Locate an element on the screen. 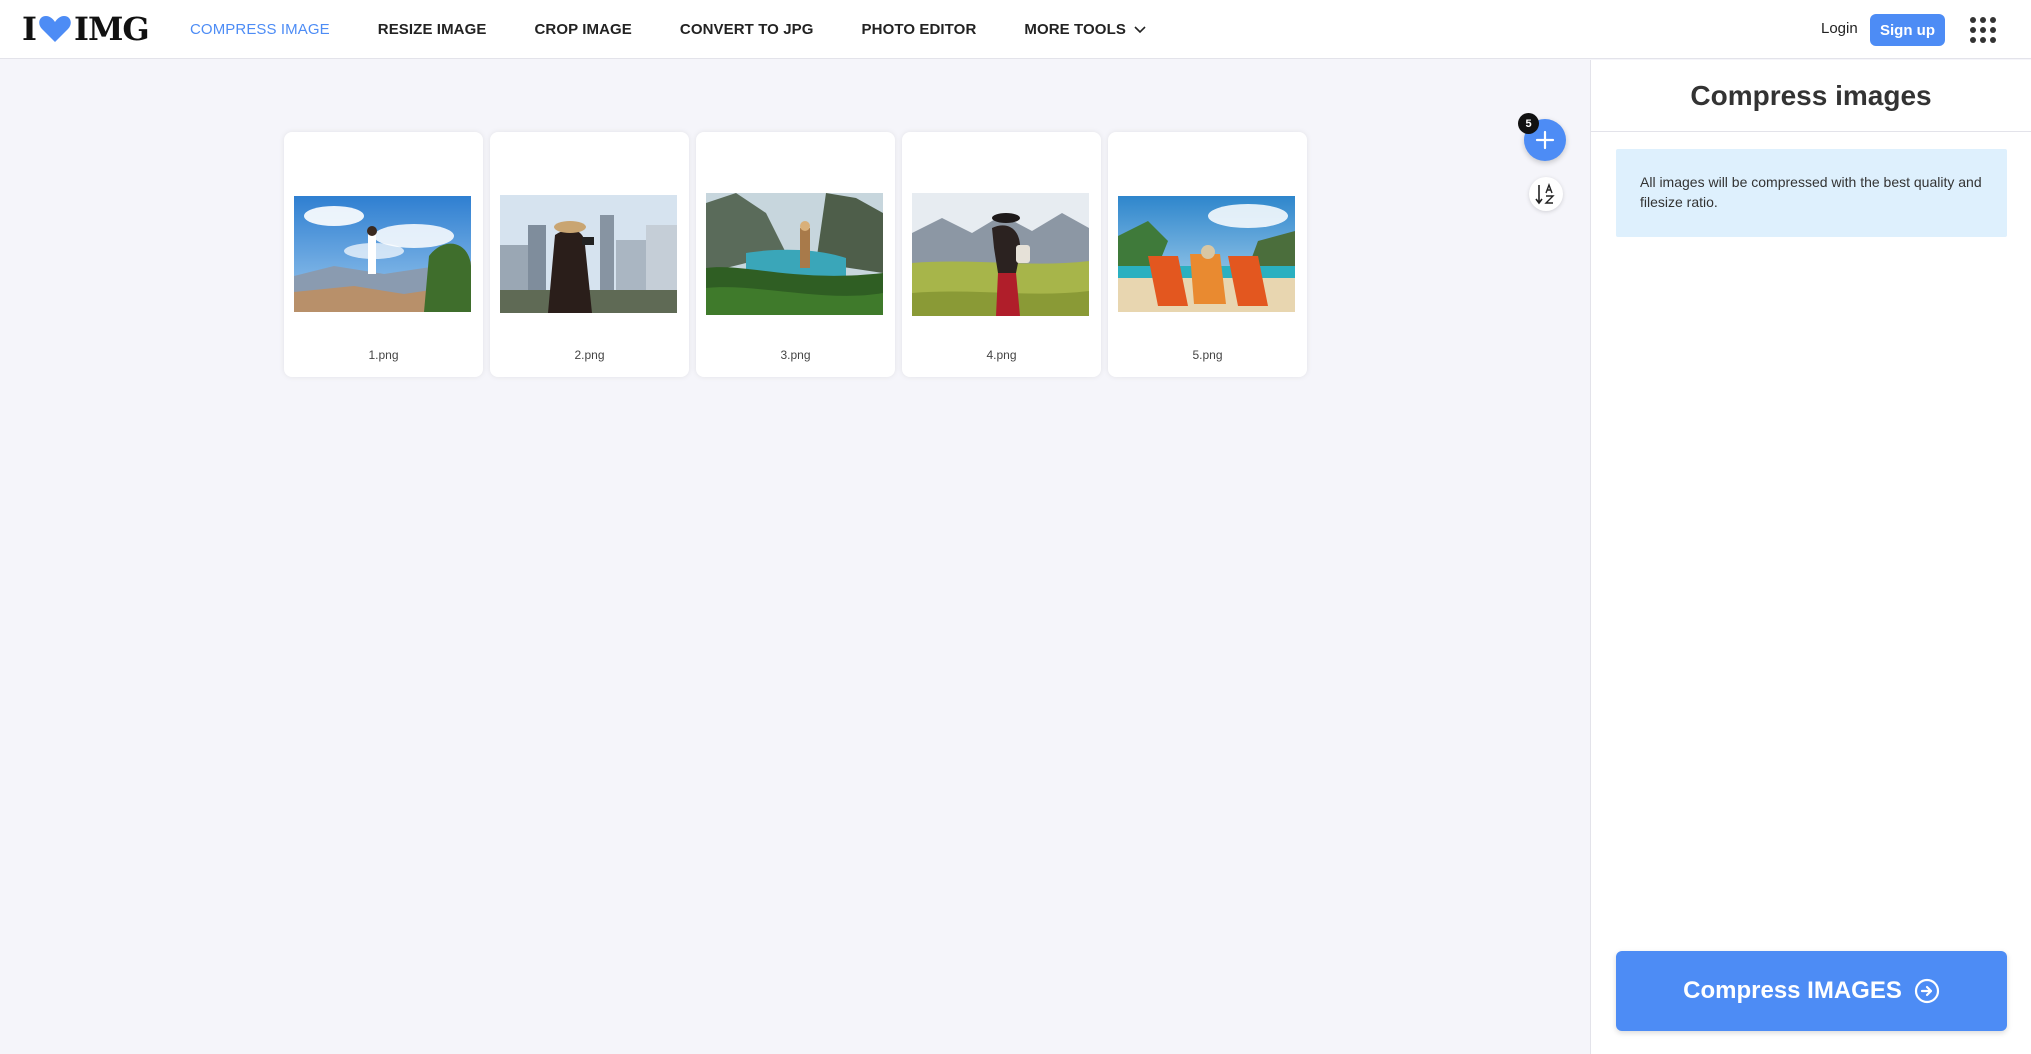 Image resolution: width=2031 pixels, height=1054 pixels. logo-letter-i: I is located at coordinates (29, 29).